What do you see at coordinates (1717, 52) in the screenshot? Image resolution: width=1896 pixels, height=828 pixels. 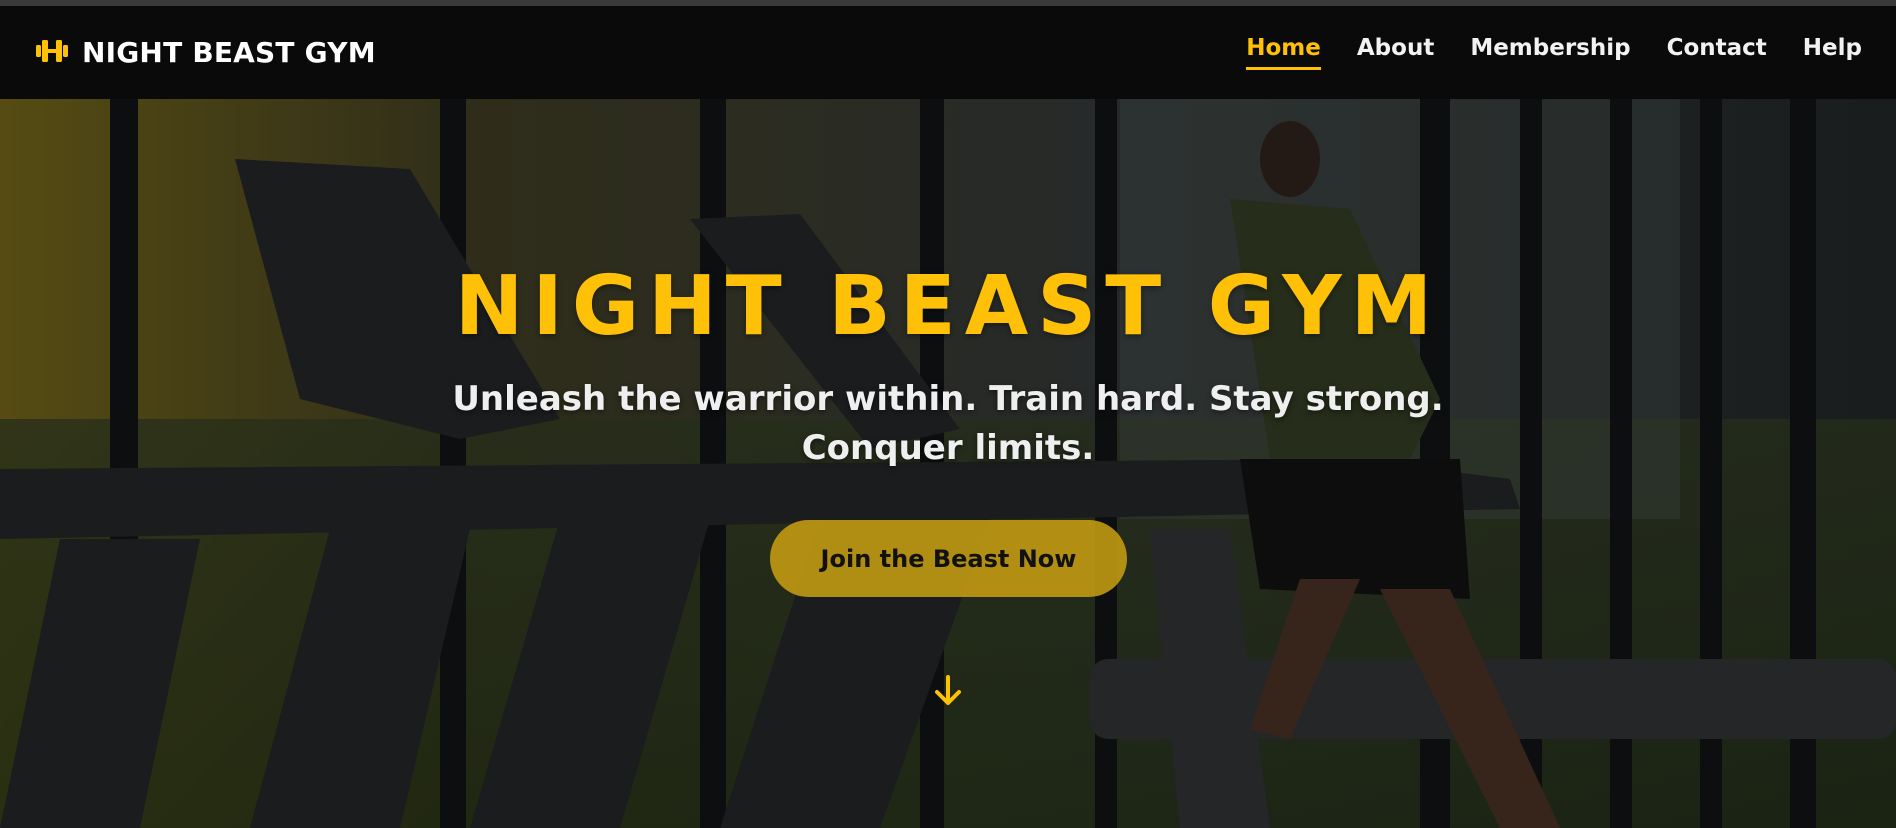 I see `nav-contact: Contact` at bounding box center [1717, 52].